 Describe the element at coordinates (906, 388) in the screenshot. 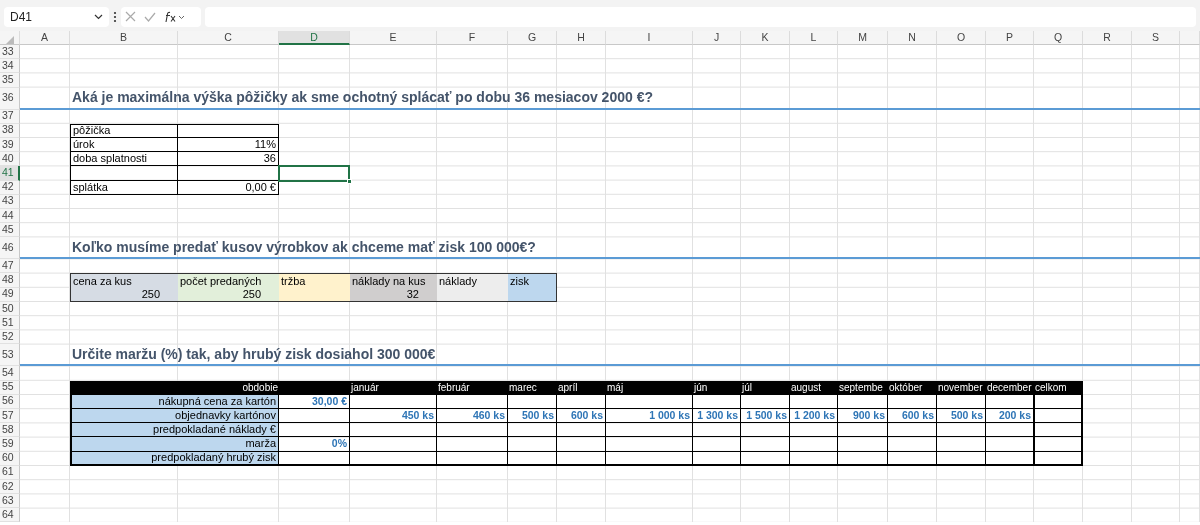

I see `month-header: október` at that location.